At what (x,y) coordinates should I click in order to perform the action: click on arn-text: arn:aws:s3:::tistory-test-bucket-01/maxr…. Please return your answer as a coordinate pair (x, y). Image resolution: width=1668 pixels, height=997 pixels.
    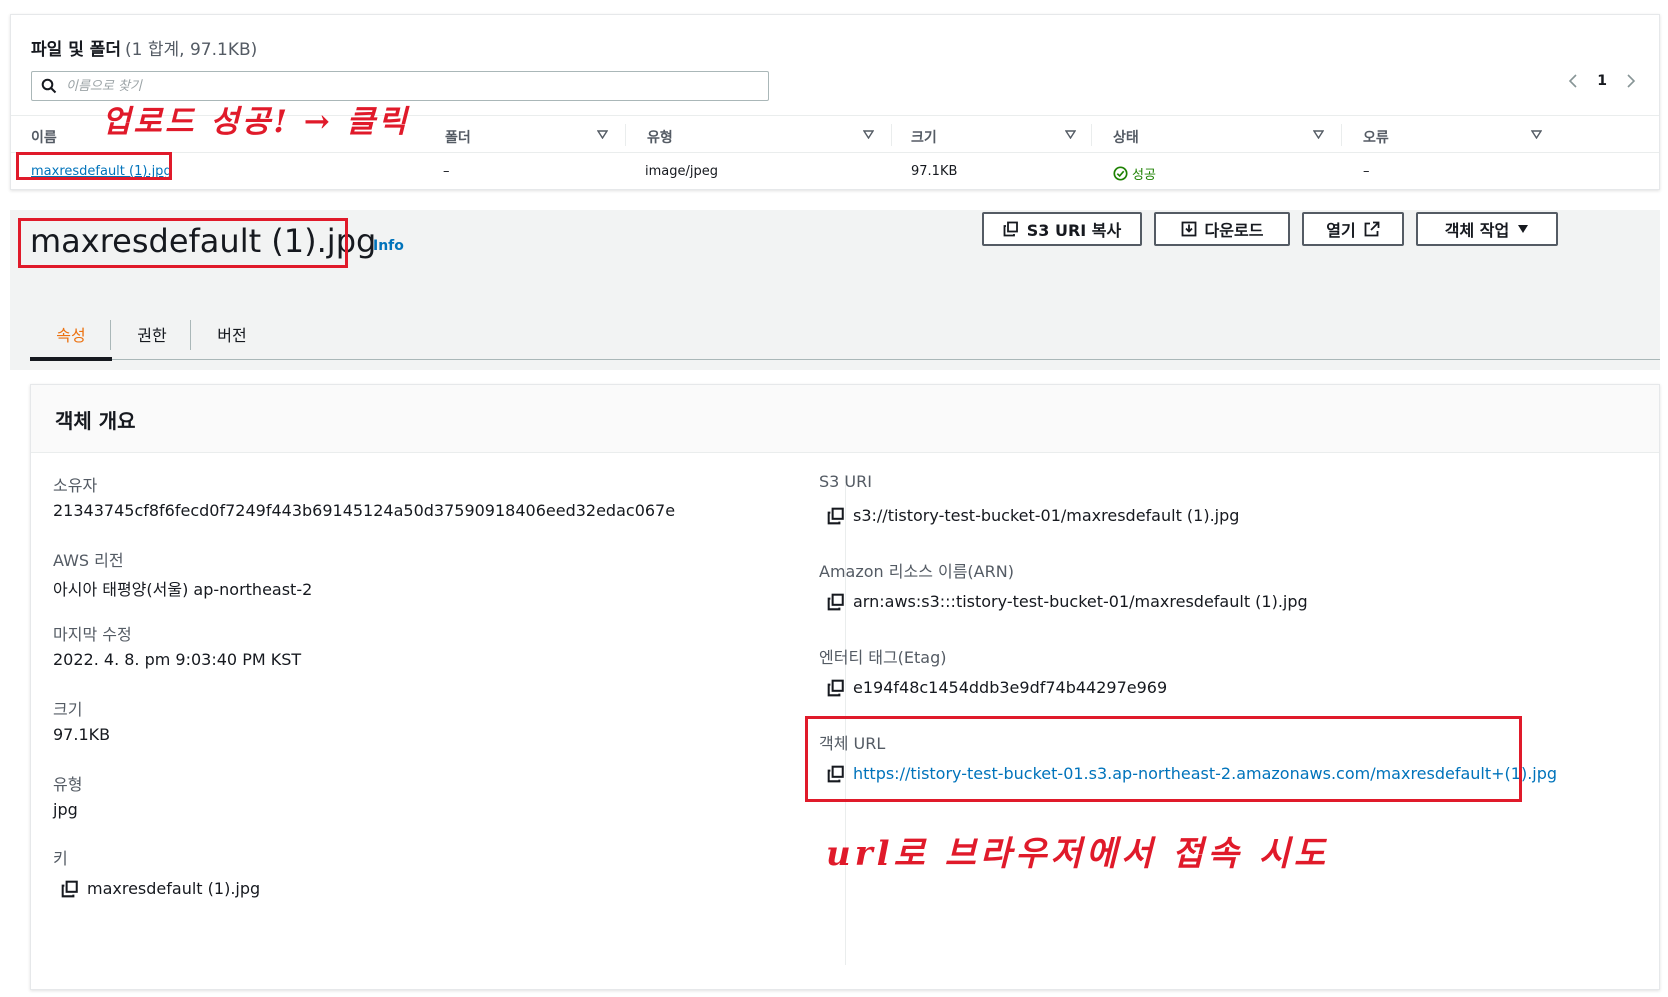
    Looking at the image, I should click on (1080, 601).